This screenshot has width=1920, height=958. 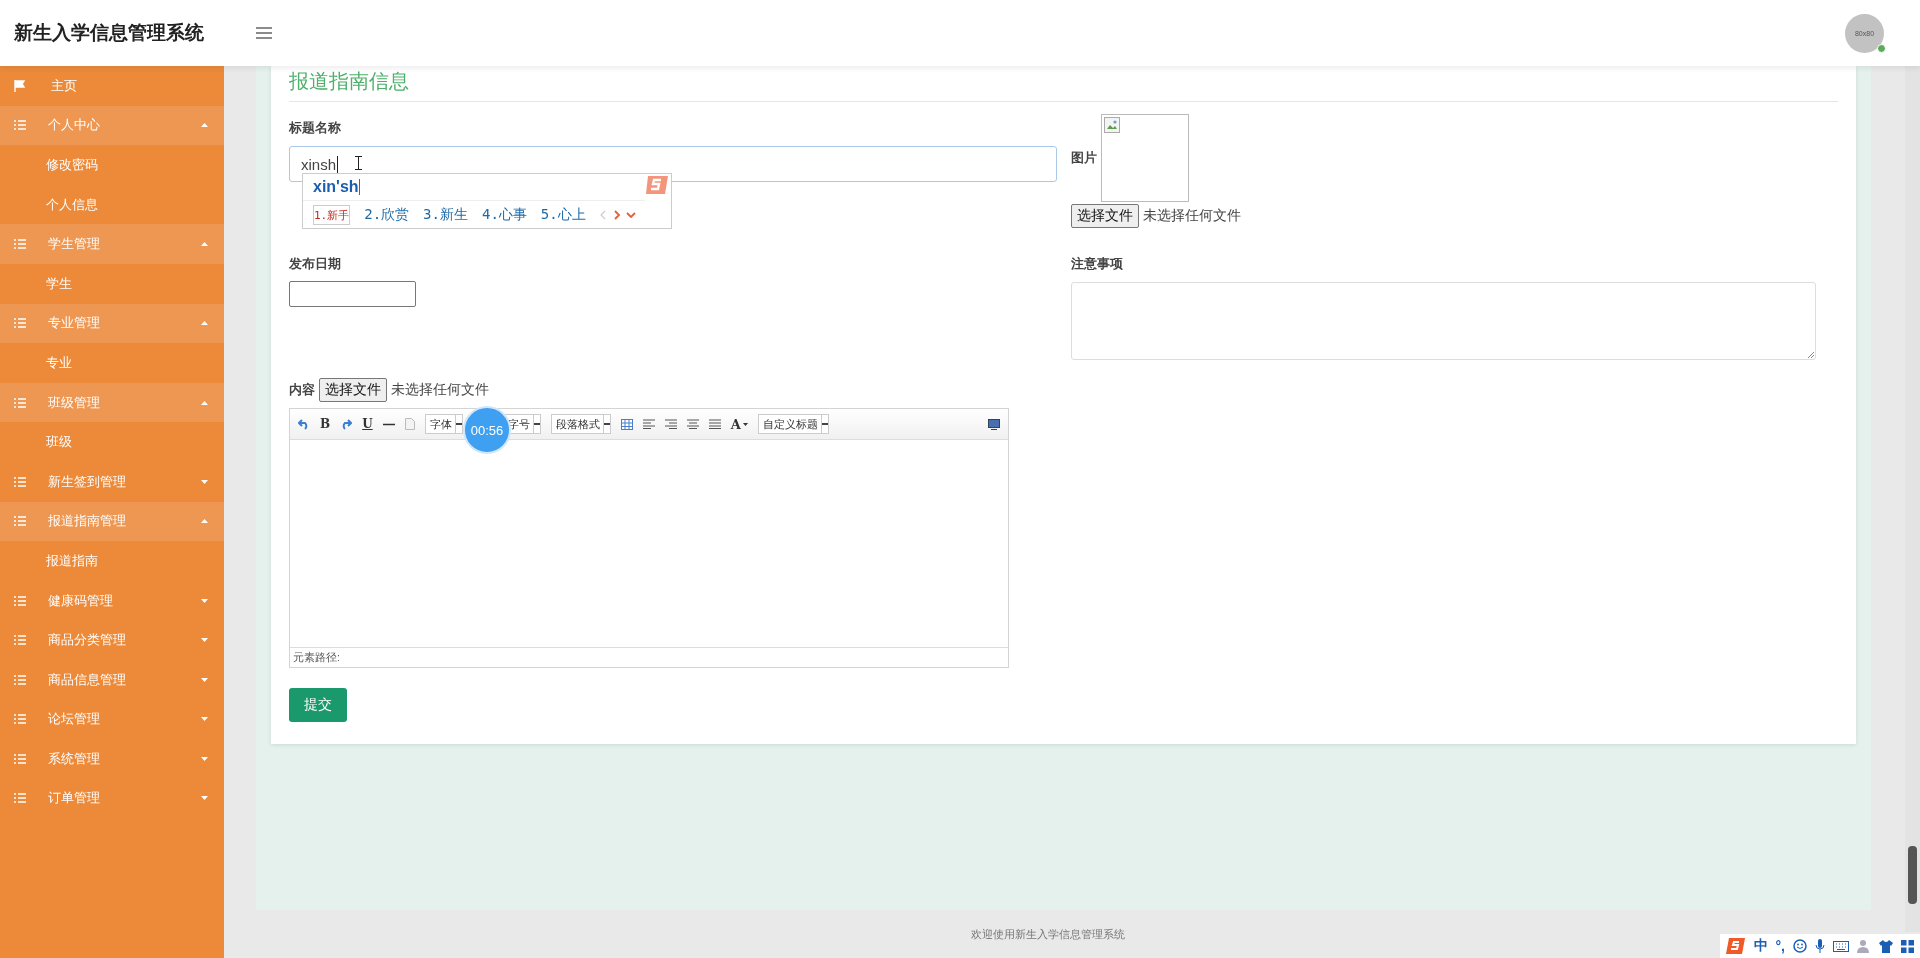 What do you see at coordinates (112, 363) in the screenshot?
I see `sidebar-item: 专业` at bounding box center [112, 363].